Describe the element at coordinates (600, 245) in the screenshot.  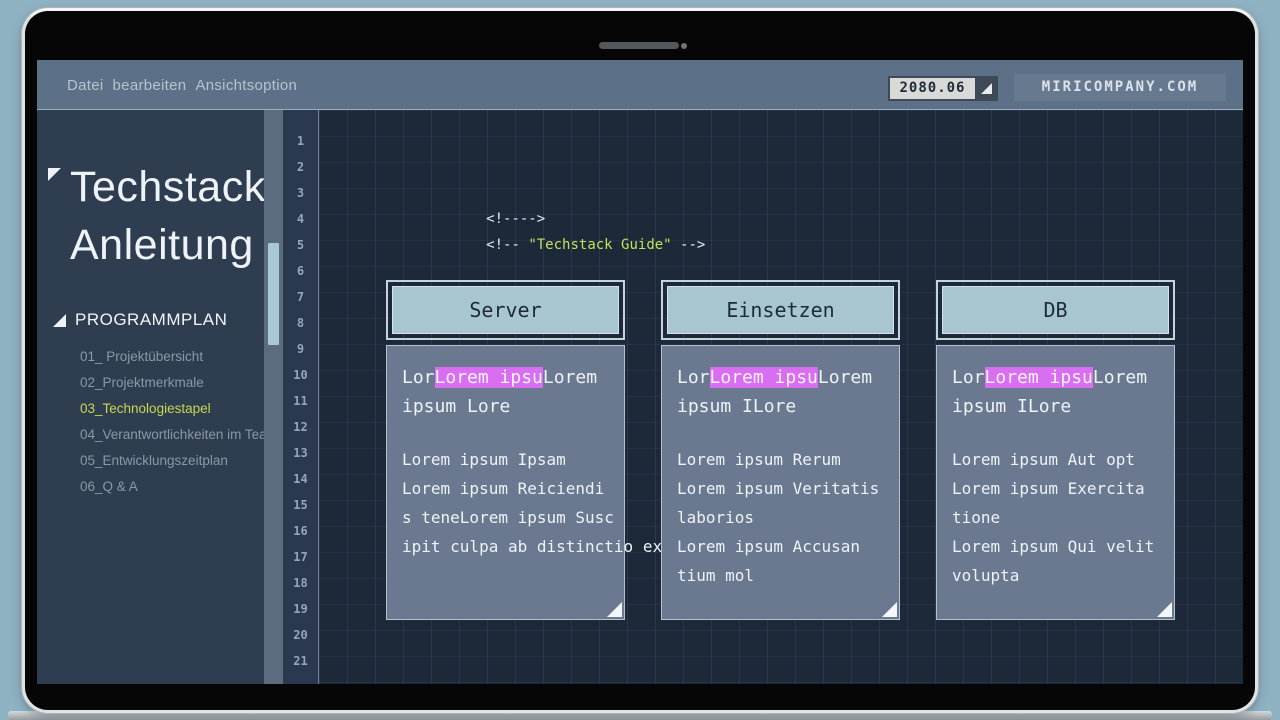
I see `code-string: "Techstack Guide"` at that location.